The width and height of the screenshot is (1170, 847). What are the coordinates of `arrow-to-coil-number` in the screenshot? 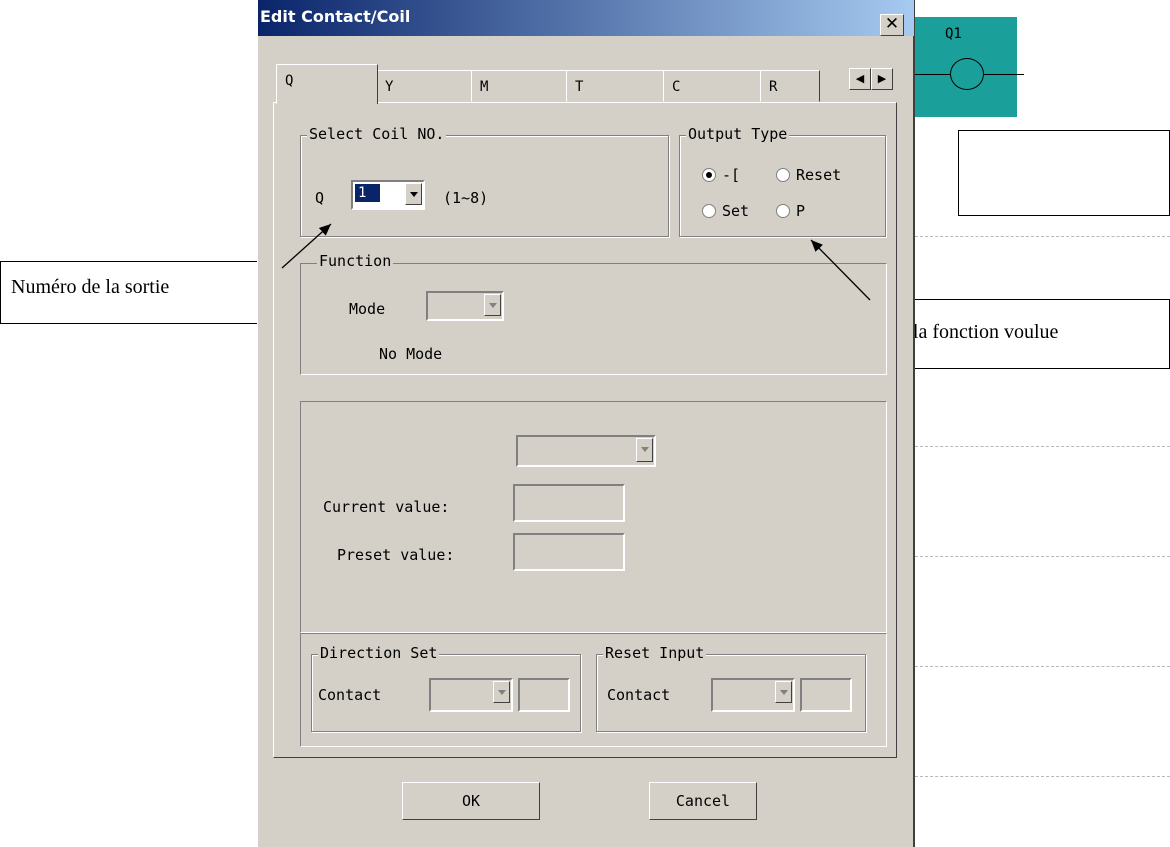 It's located at (306, 246).